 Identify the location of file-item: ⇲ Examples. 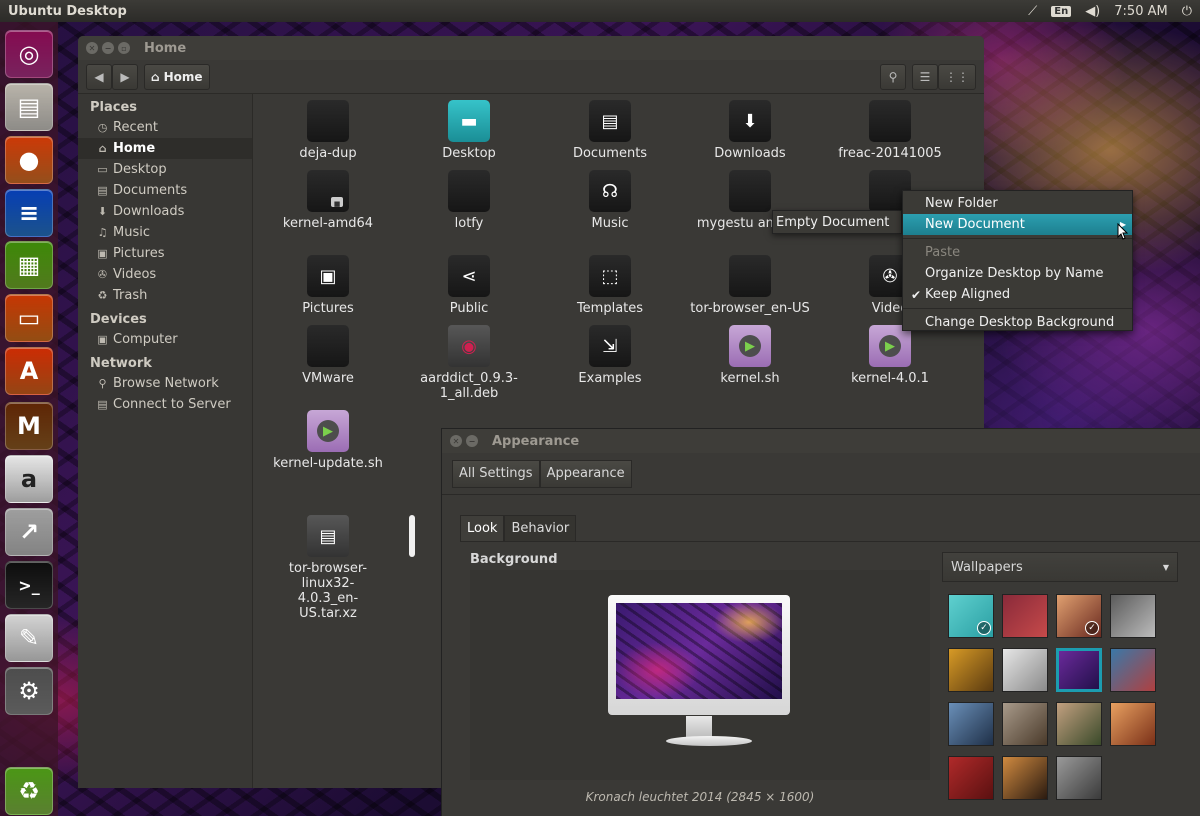
(610, 355).